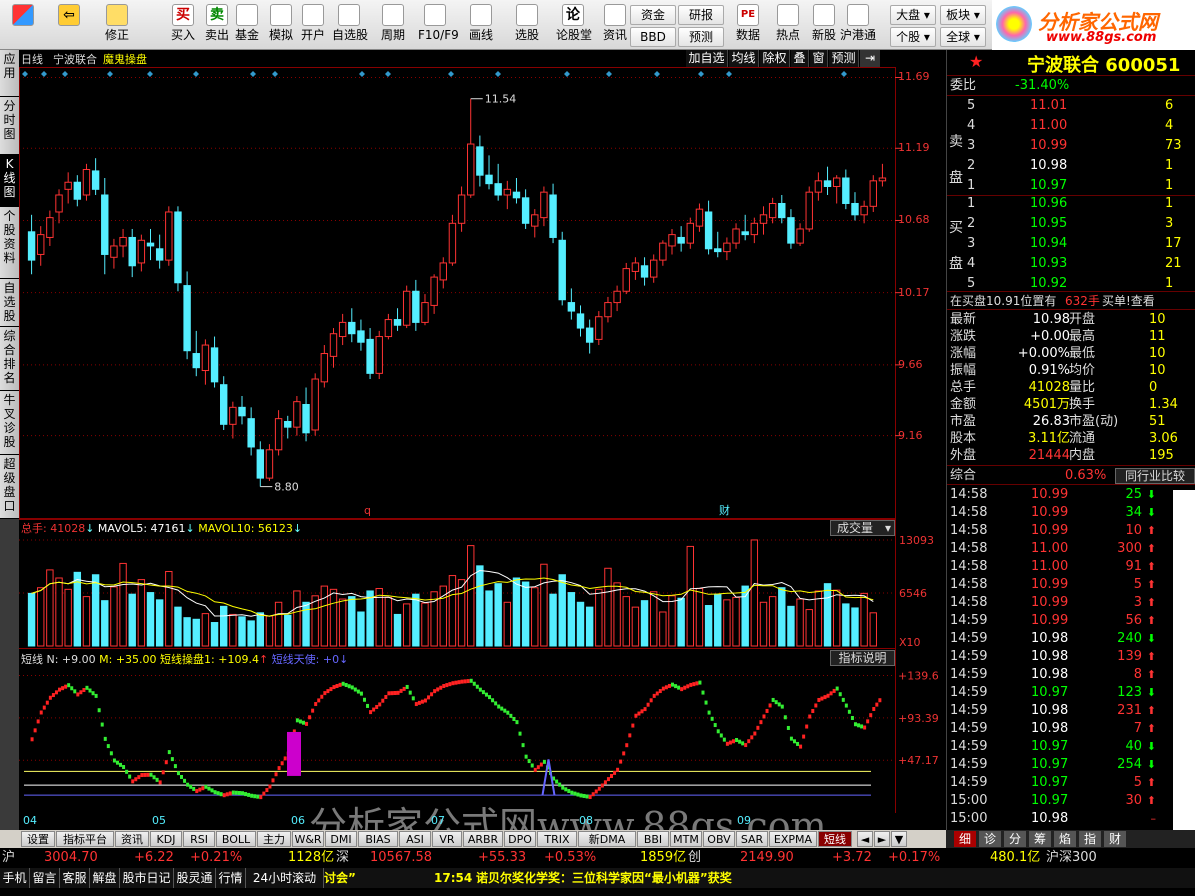  What do you see at coordinates (166, 839) in the screenshot?
I see `indicator-tab-3: KDJ` at bounding box center [166, 839].